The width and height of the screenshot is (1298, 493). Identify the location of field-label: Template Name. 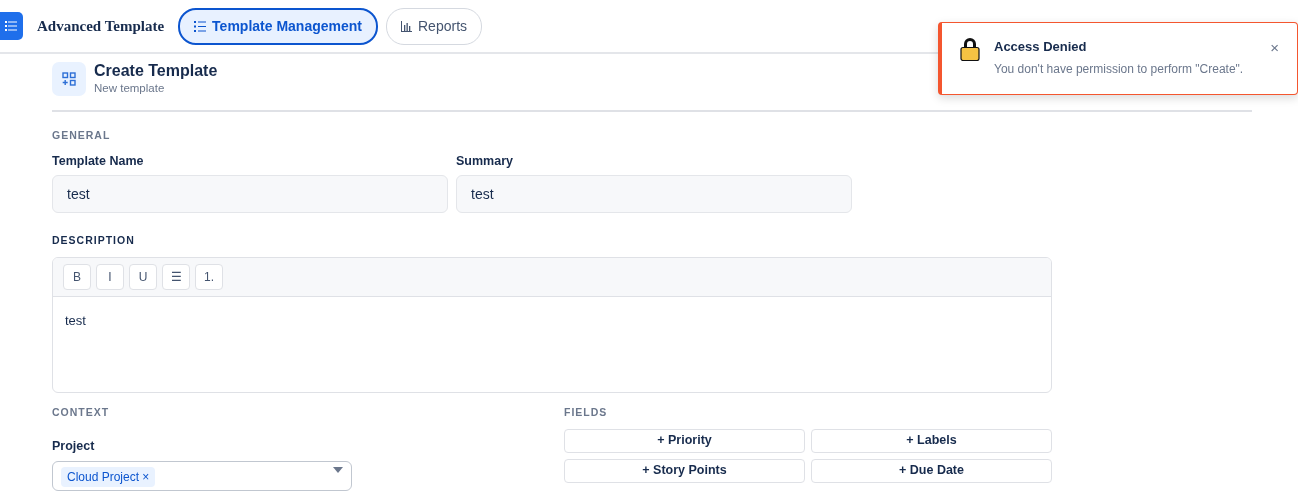
(98, 161).